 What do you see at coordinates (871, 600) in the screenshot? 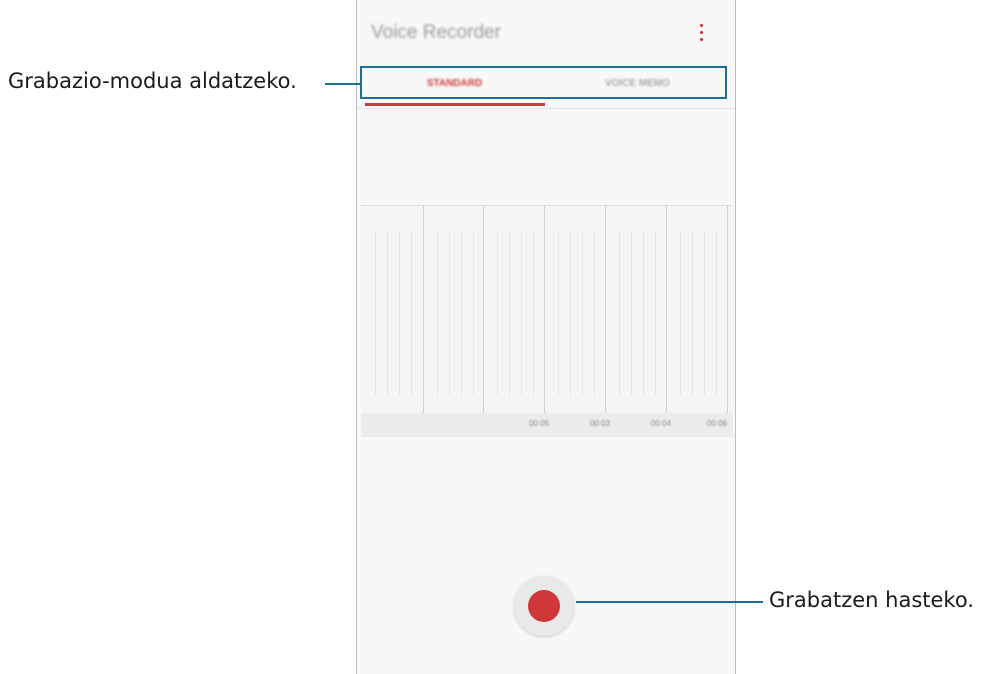
I see `start-recording-callout: Grabatzen hasteko.` at bounding box center [871, 600].